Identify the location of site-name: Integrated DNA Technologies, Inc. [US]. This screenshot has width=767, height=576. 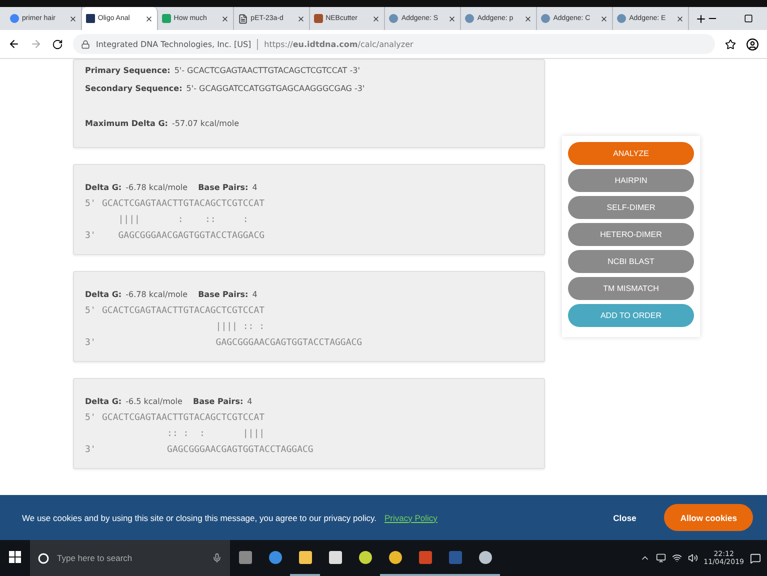
(174, 44).